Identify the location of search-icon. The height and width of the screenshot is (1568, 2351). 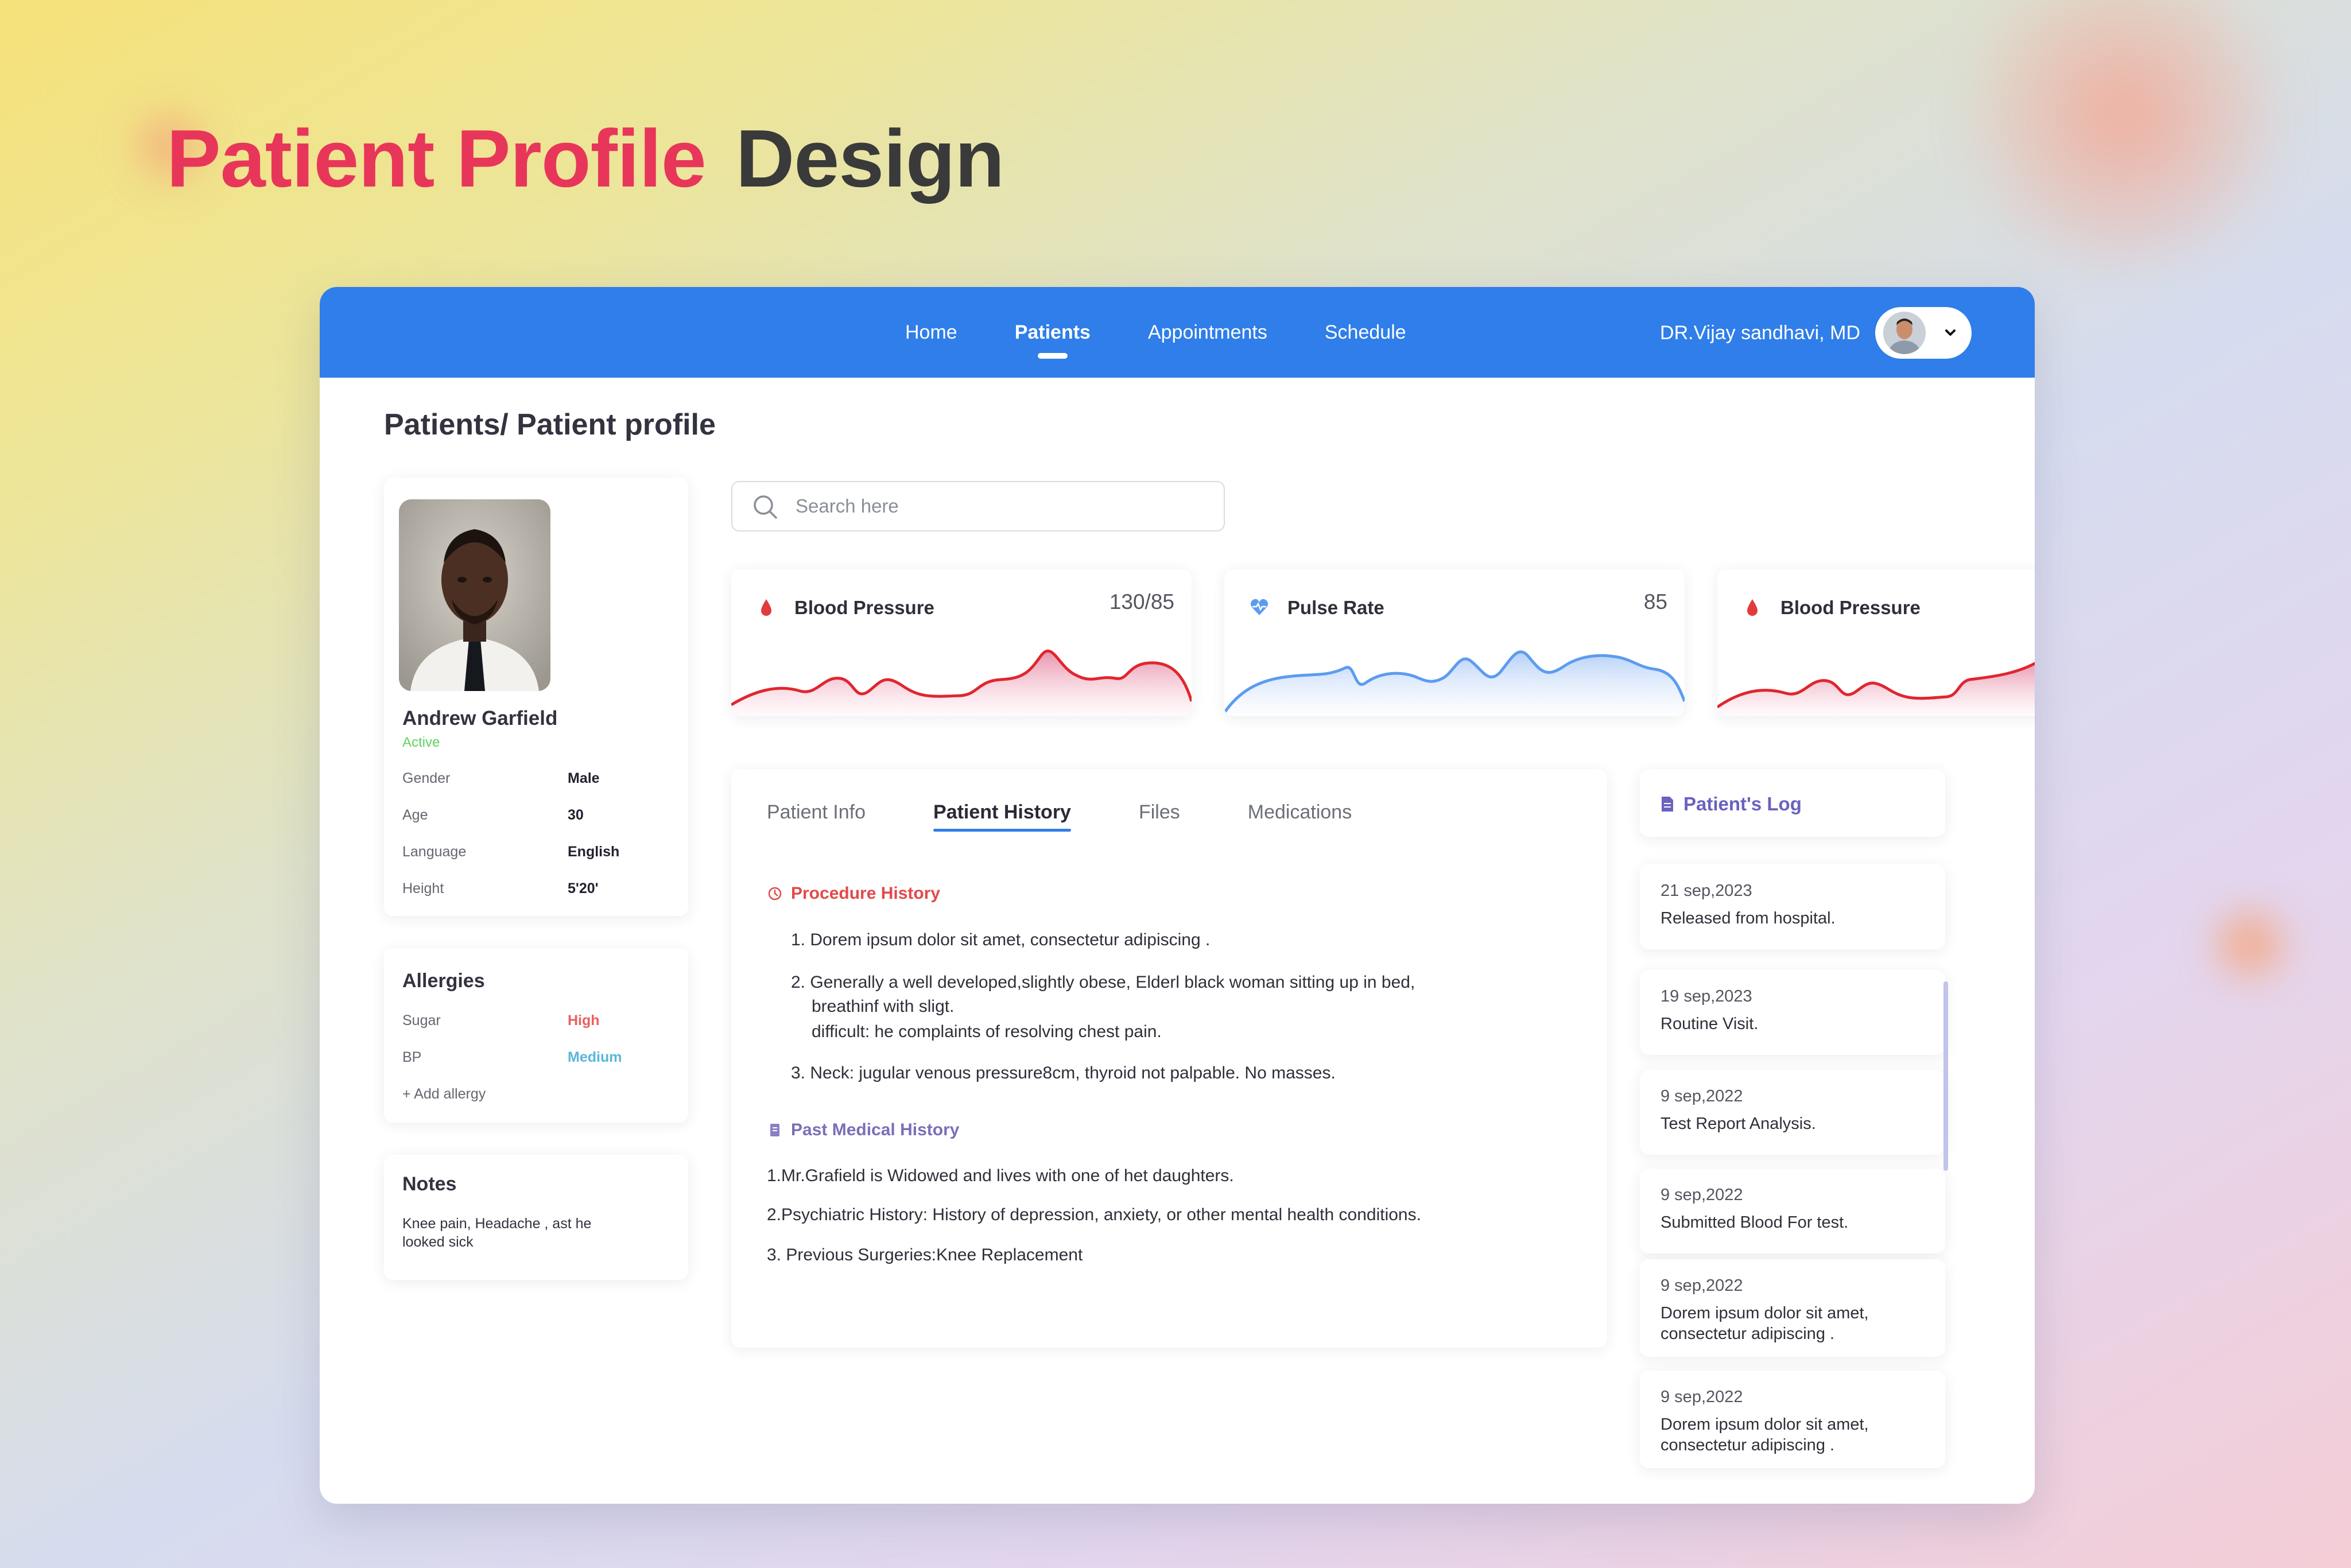
(765, 507).